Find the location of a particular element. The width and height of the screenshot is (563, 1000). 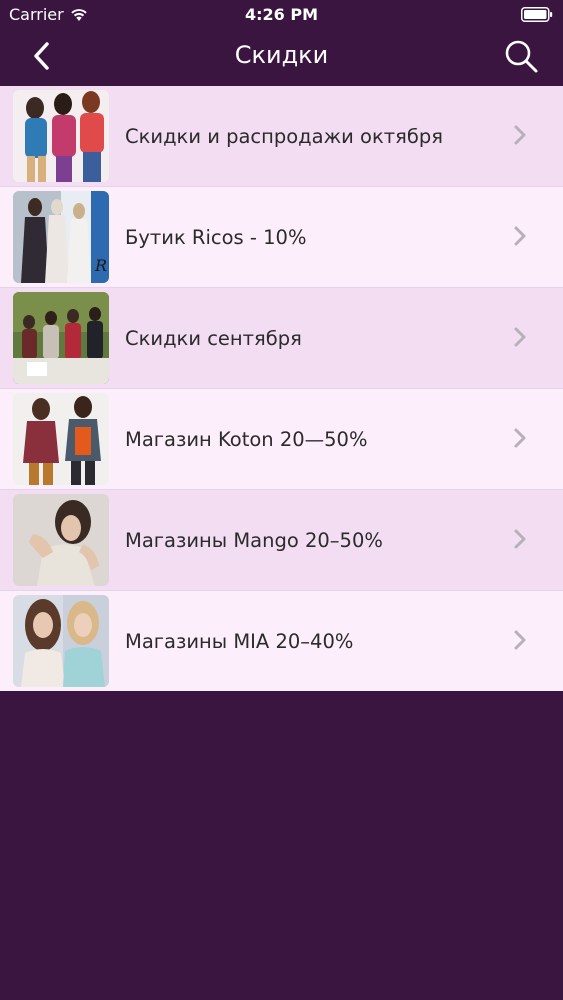

list-item-label: Магазин Koton 20—50% is located at coordinates (246, 439).